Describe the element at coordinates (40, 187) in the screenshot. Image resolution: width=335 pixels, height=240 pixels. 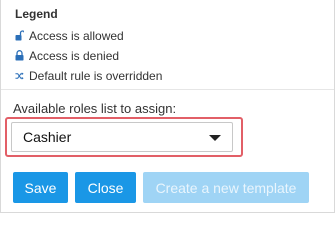
I see `save-button: Save` at that location.